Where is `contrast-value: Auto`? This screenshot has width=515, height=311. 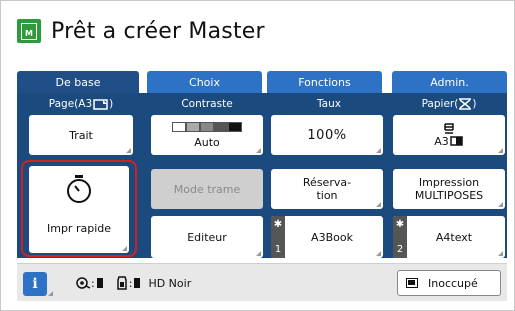
contrast-value: Auto is located at coordinates (207, 142).